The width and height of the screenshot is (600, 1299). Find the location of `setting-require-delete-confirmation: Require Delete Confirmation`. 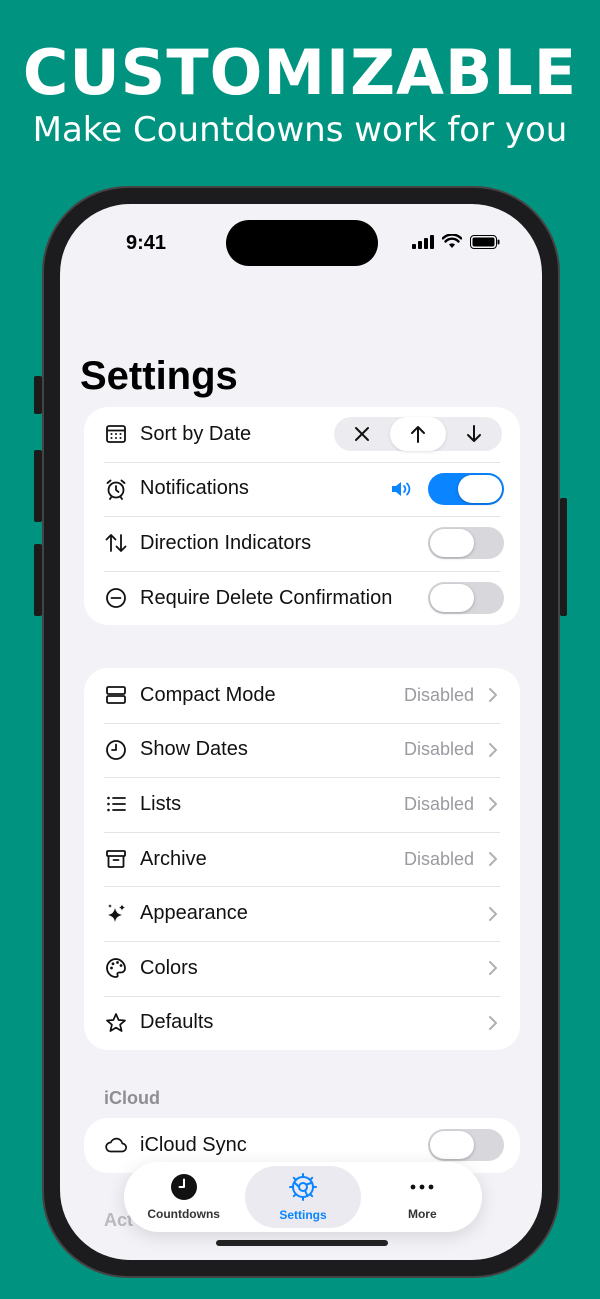

setting-require-delete-confirmation: Require Delete Confirmation is located at coordinates (302, 598).